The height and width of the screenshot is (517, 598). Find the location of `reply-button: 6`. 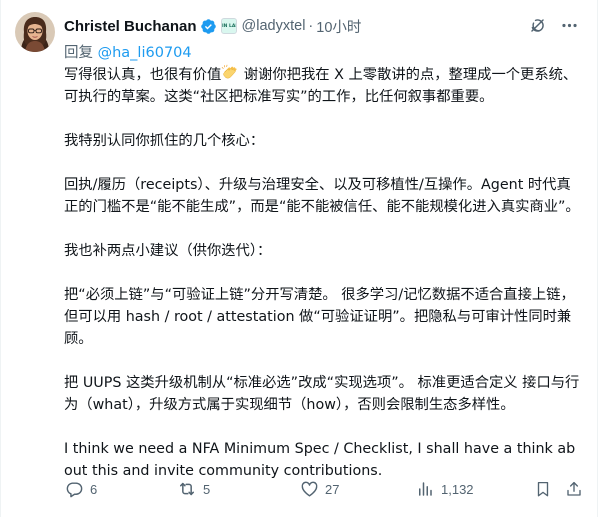

reply-button: 6 is located at coordinates (80, 489).